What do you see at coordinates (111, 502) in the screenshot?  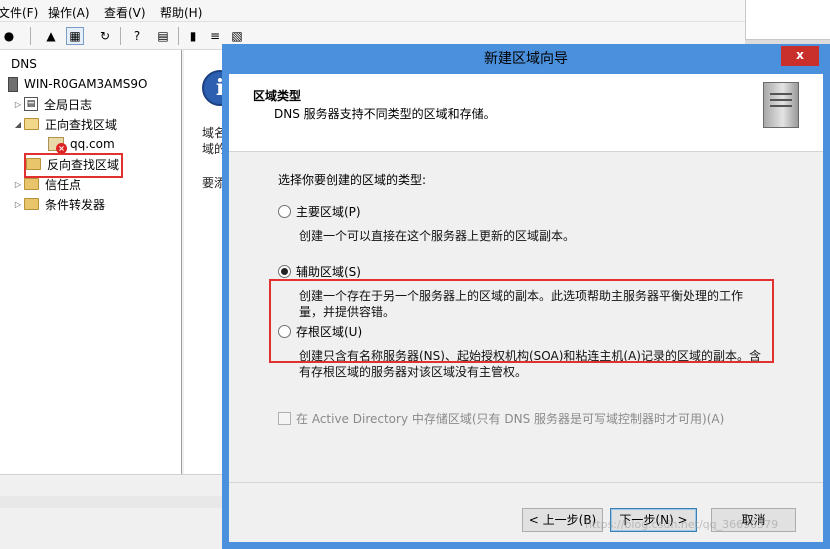 I see `horizontal-scrollbar` at bounding box center [111, 502].